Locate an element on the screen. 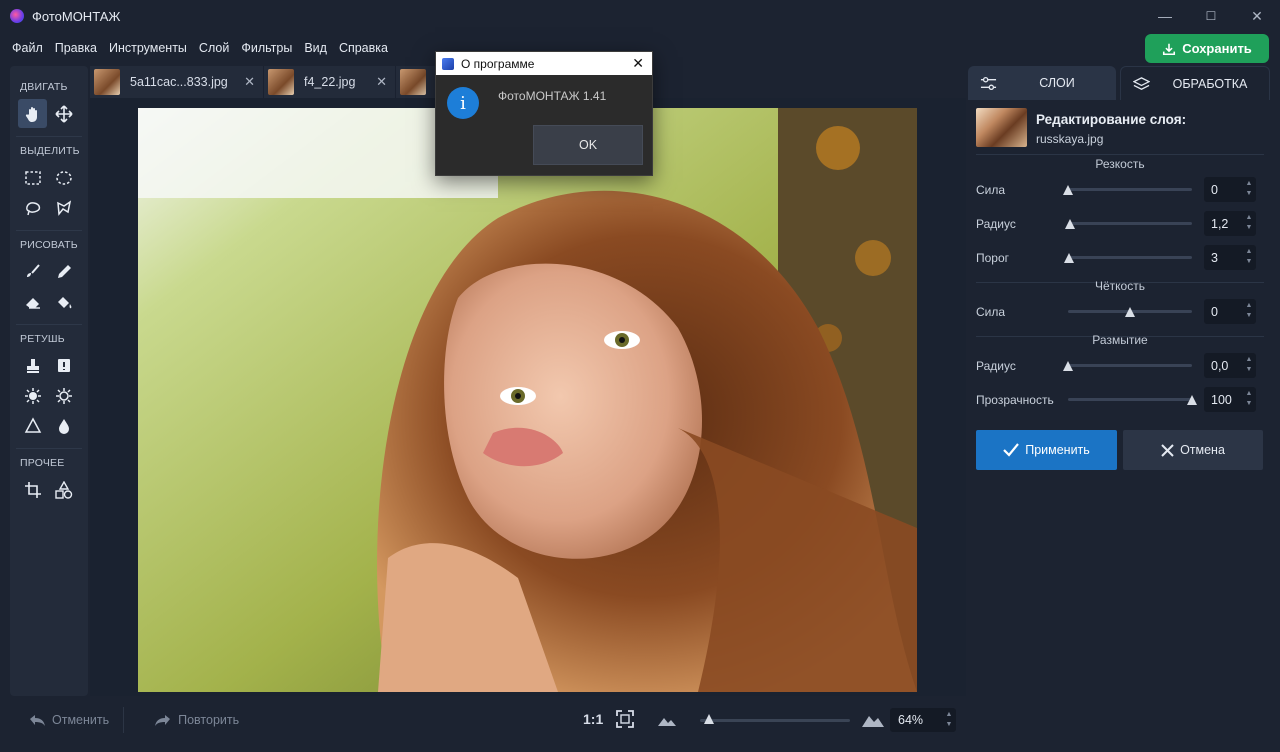 Image resolution: width=1280 pixels, height=752 pixels. cancel-button: Отмена is located at coordinates (1193, 450).